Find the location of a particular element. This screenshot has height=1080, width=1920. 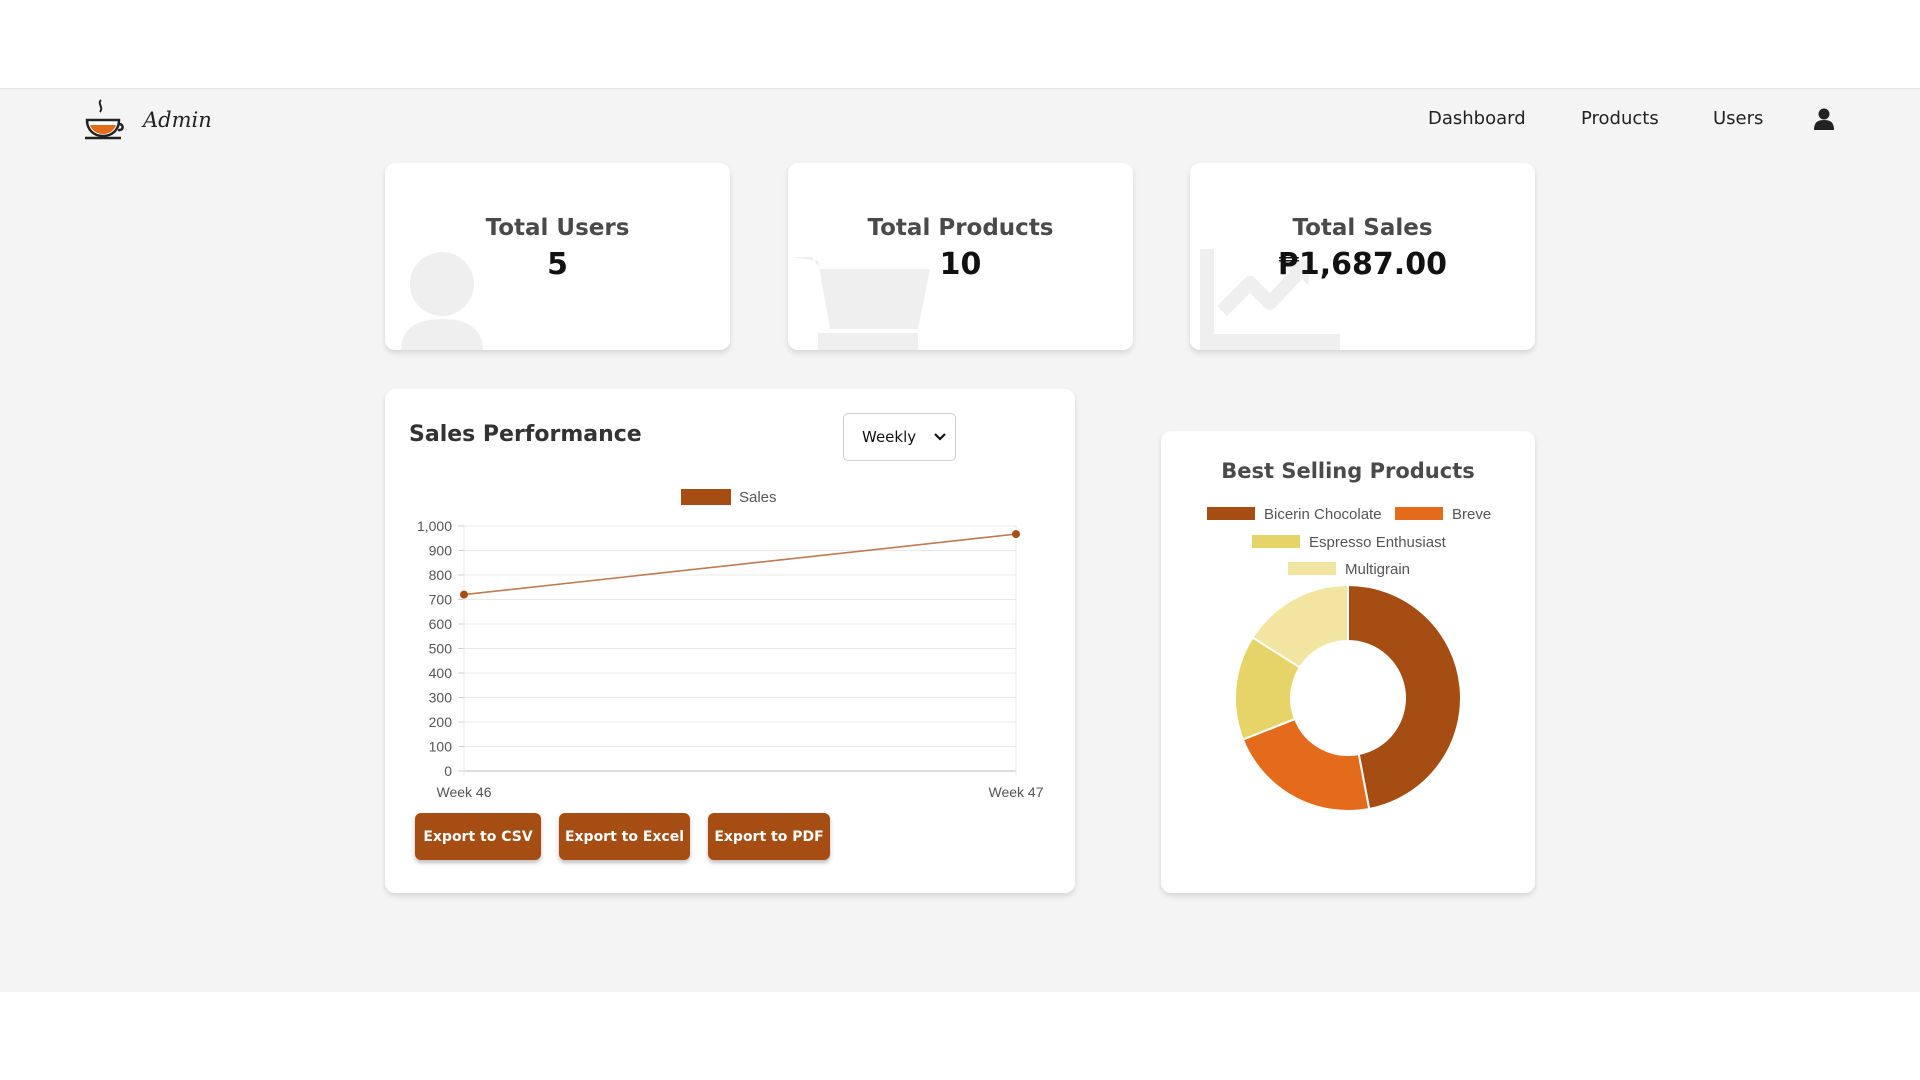

stat-label: Total Products is located at coordinates (960, 228).